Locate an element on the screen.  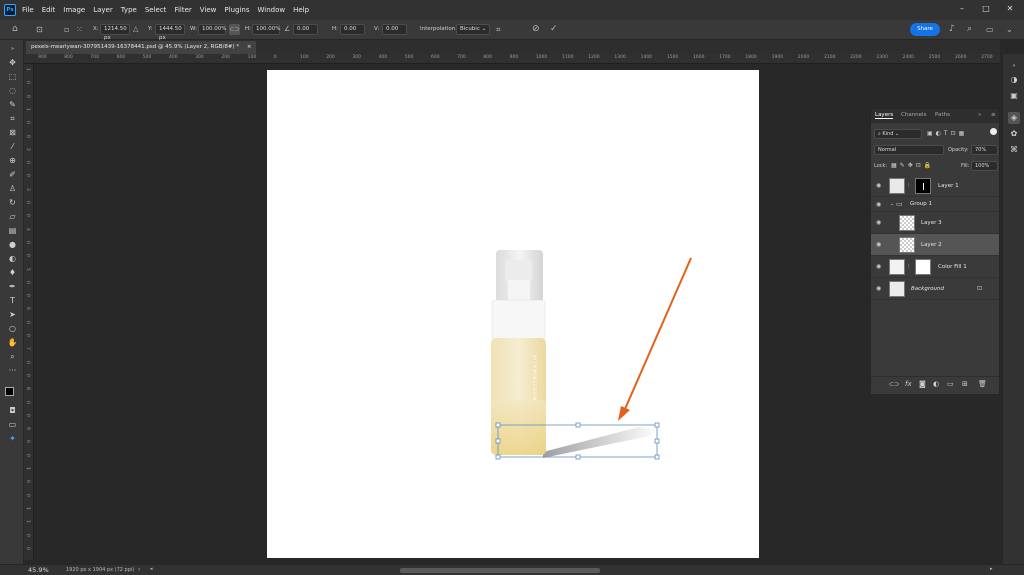
document-info: 1920 px x 1904 px (72 ppi) is located at coordinates (100, 570).